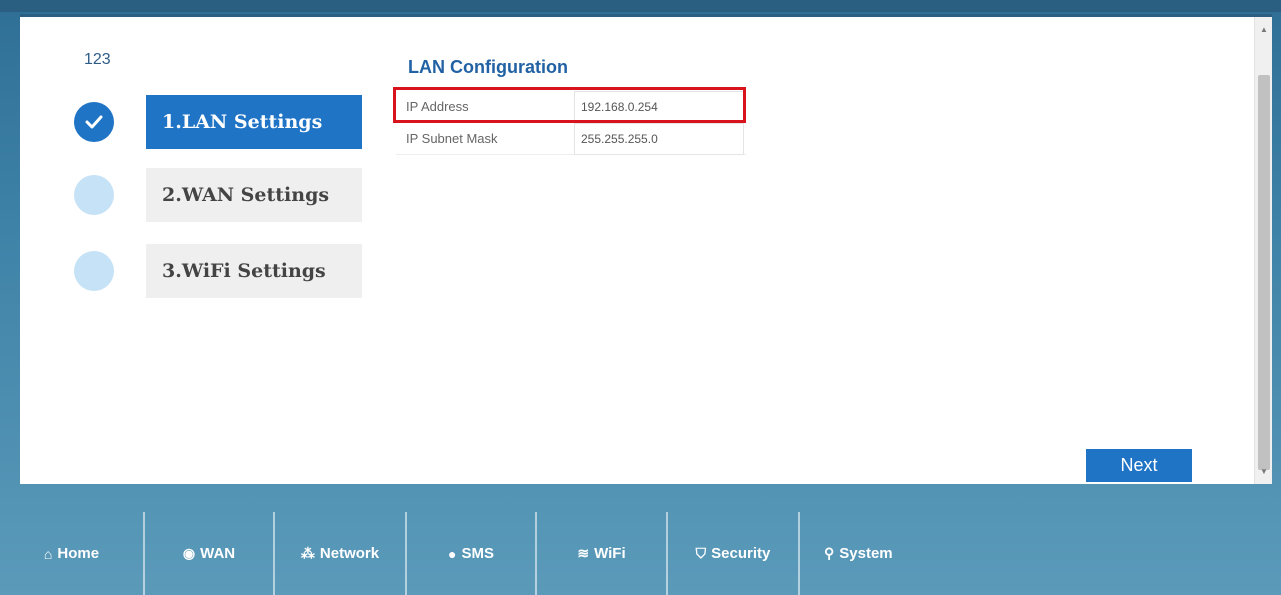  What do you see at coordinates (829, 553) in the screenshot?
I see `search-icon: ⚲` at bounding box center [829, 553].